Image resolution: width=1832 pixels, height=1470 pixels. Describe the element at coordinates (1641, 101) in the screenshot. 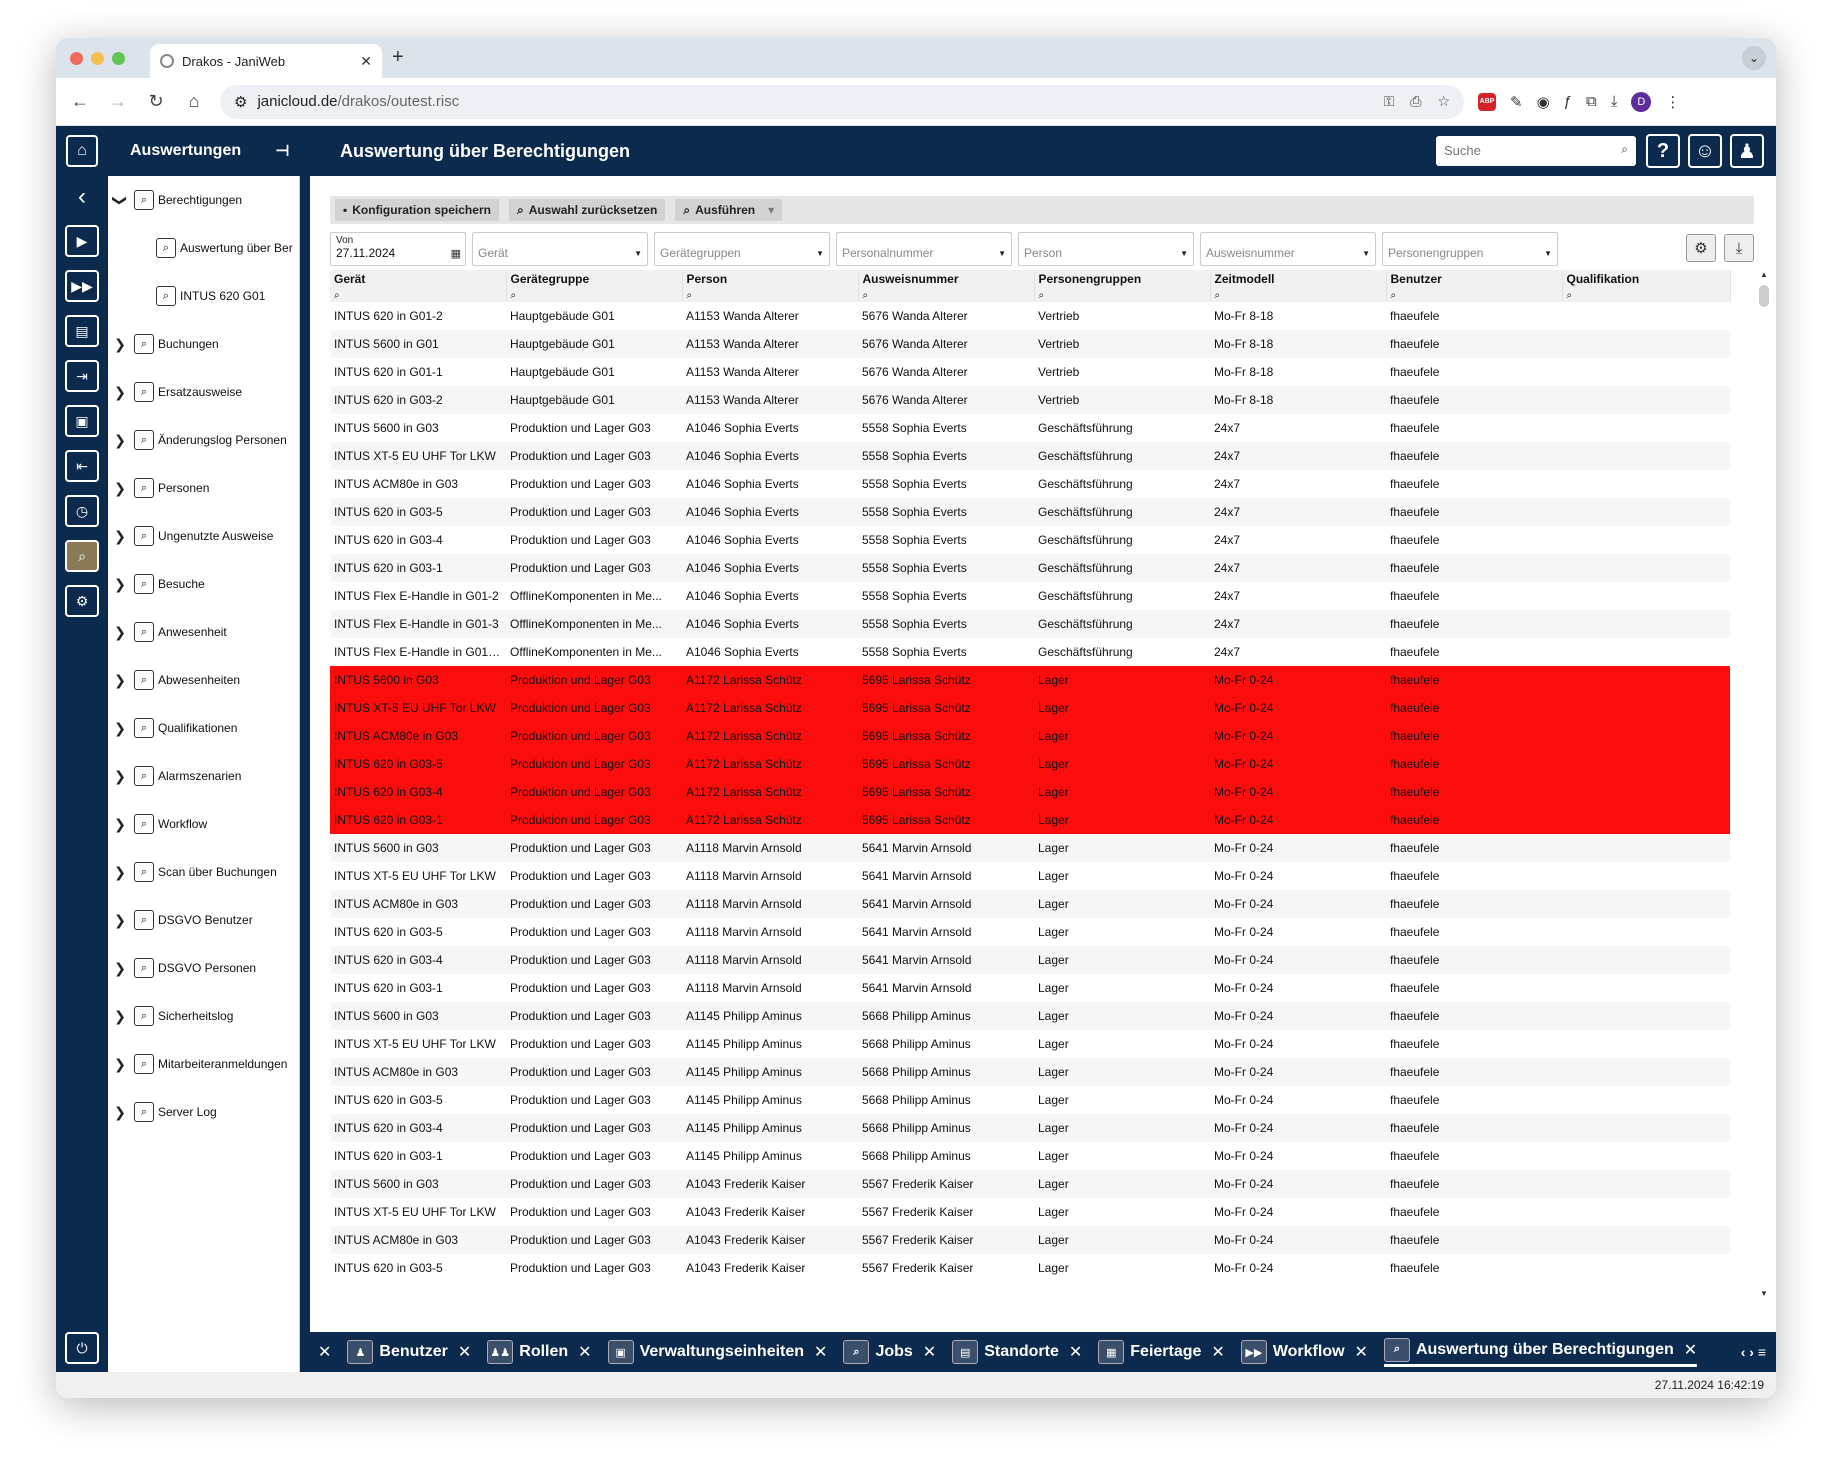

I see `profile-avatar: D` at that location.